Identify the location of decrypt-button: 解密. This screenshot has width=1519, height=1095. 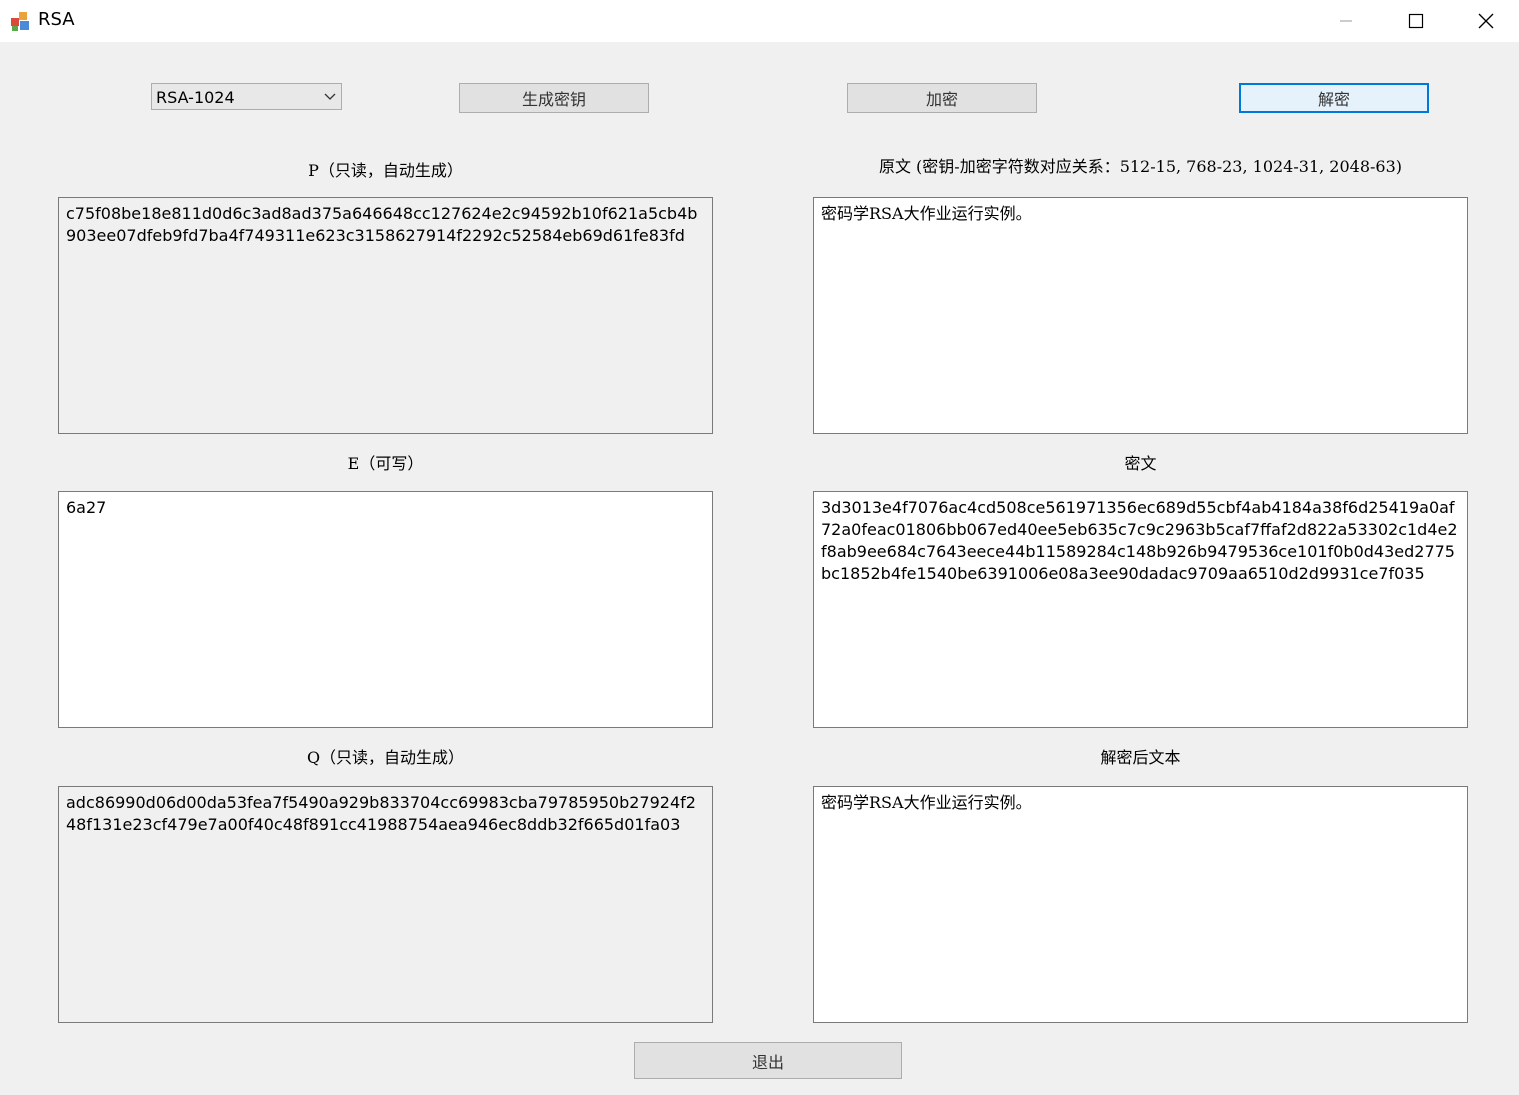
(1334, 98).